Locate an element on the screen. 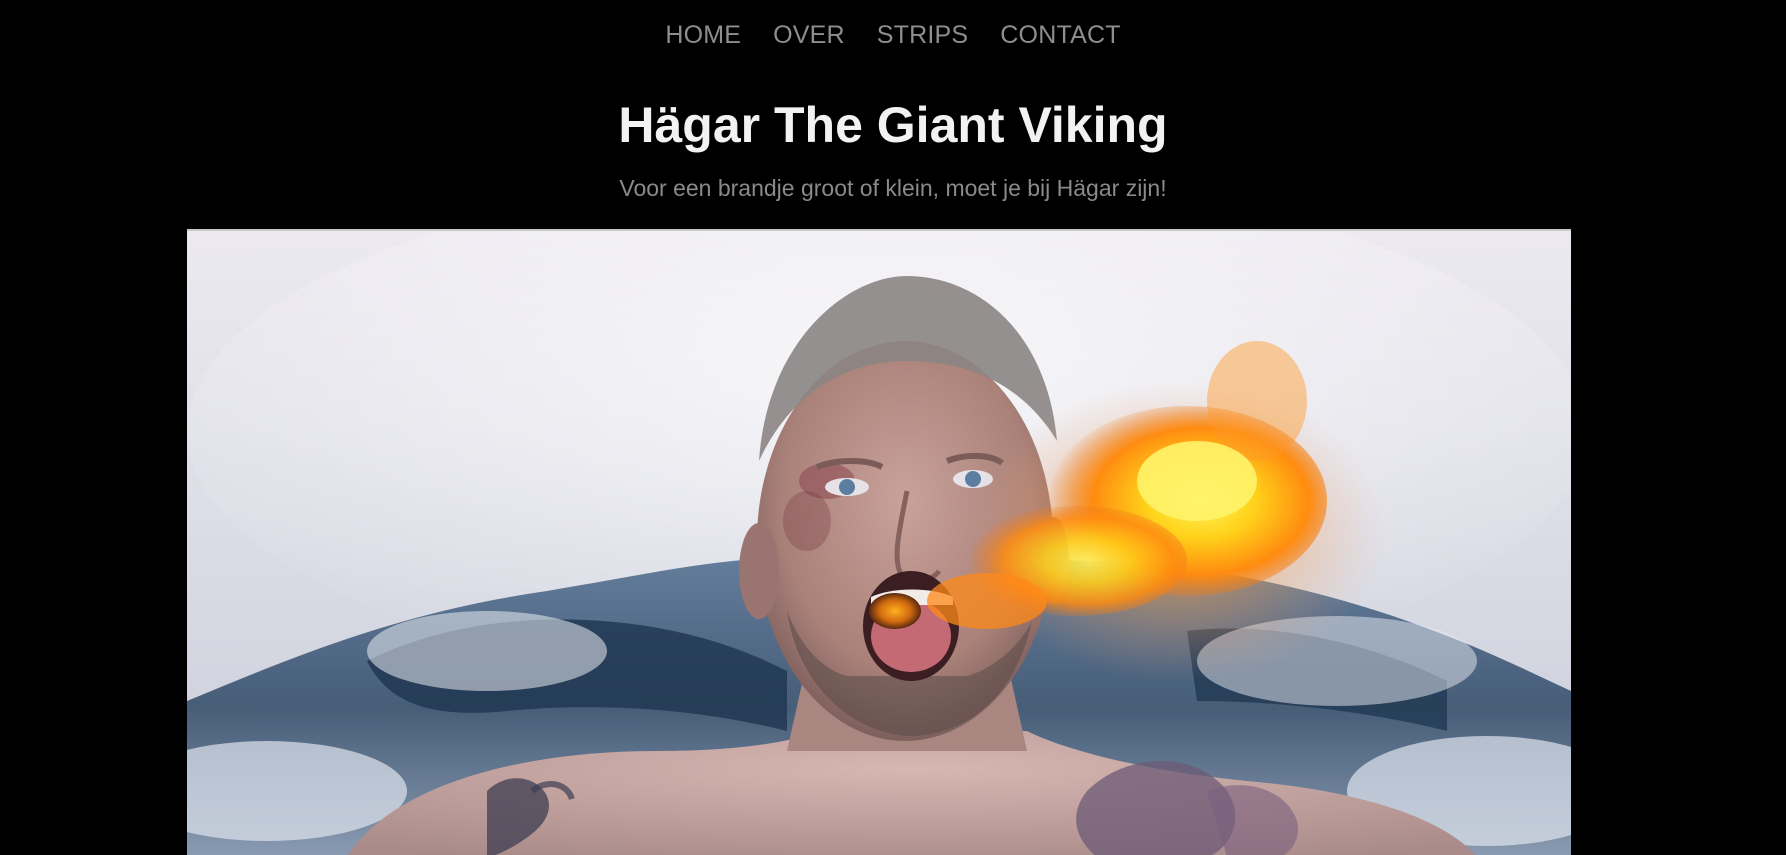  nav-item-strips: STRIPS is located at coordinates (923, 35).